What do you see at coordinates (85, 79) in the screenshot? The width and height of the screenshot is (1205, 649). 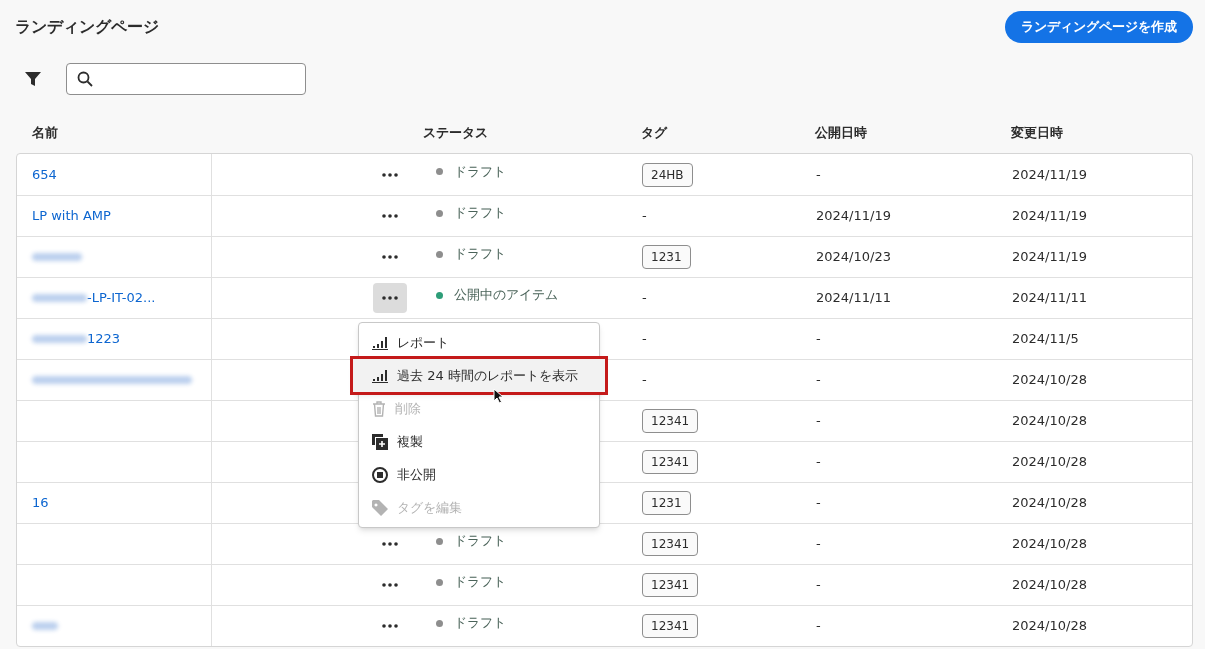 I see `search-icon` at bounding box center [85, 79].